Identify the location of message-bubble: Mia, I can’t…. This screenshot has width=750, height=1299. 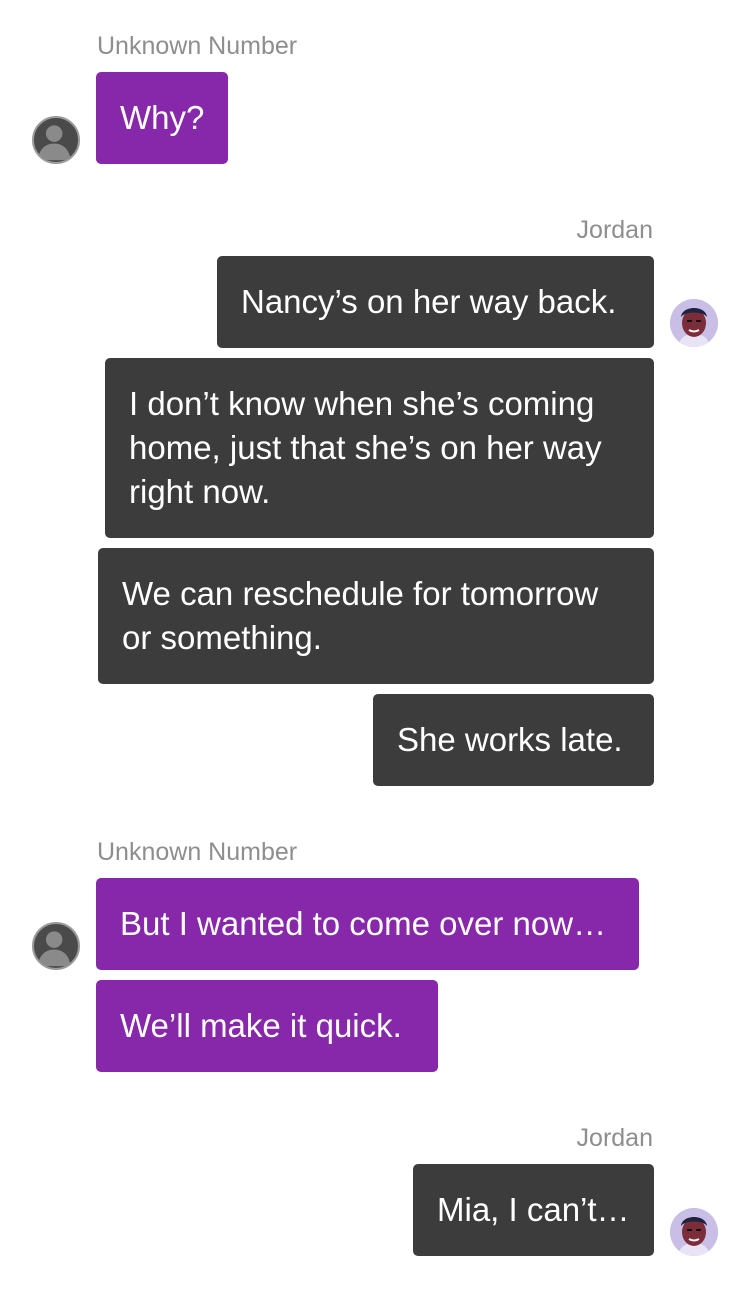
(533, 1210).